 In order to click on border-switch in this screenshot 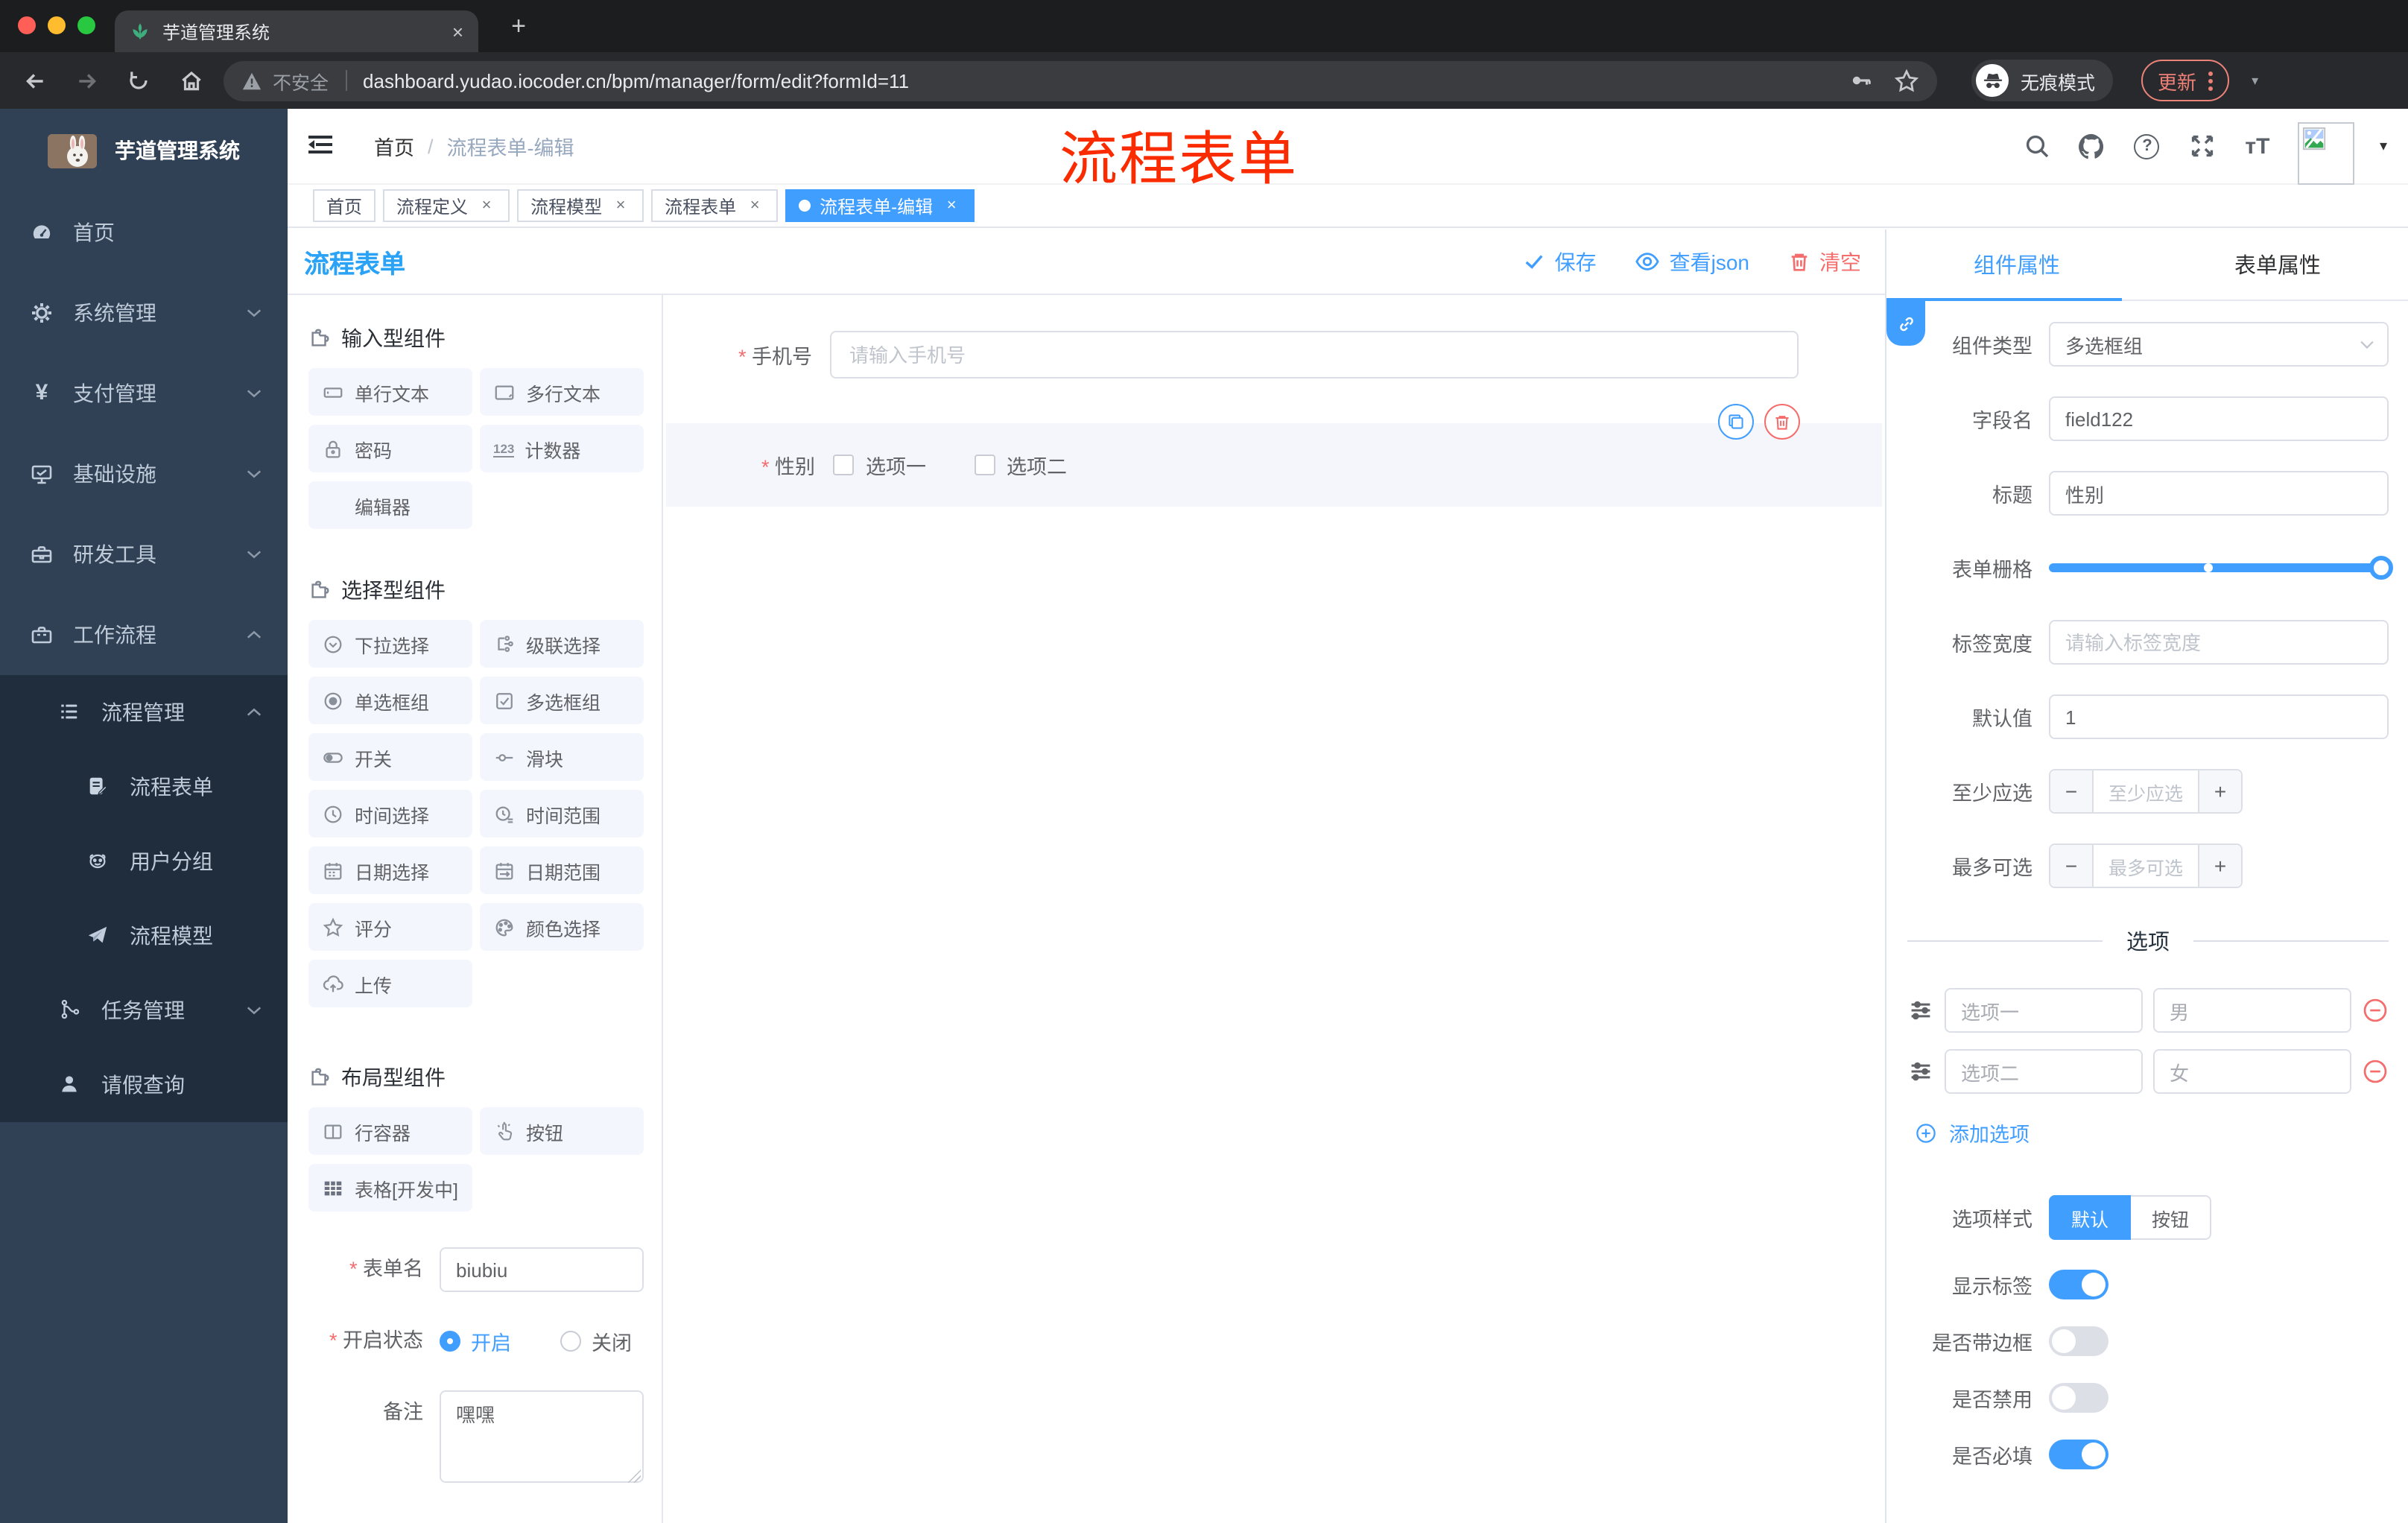, I will do `click(2078, 1341)`.